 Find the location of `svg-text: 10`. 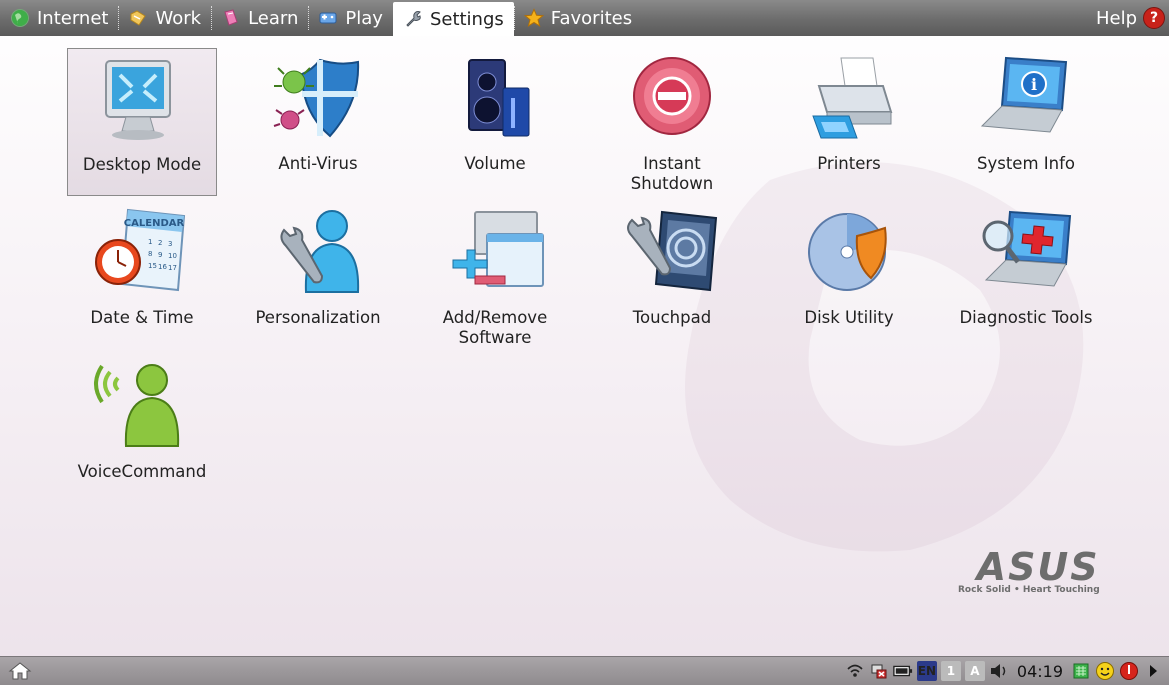

svg-text: 10 is located at coordinates (172, 256).